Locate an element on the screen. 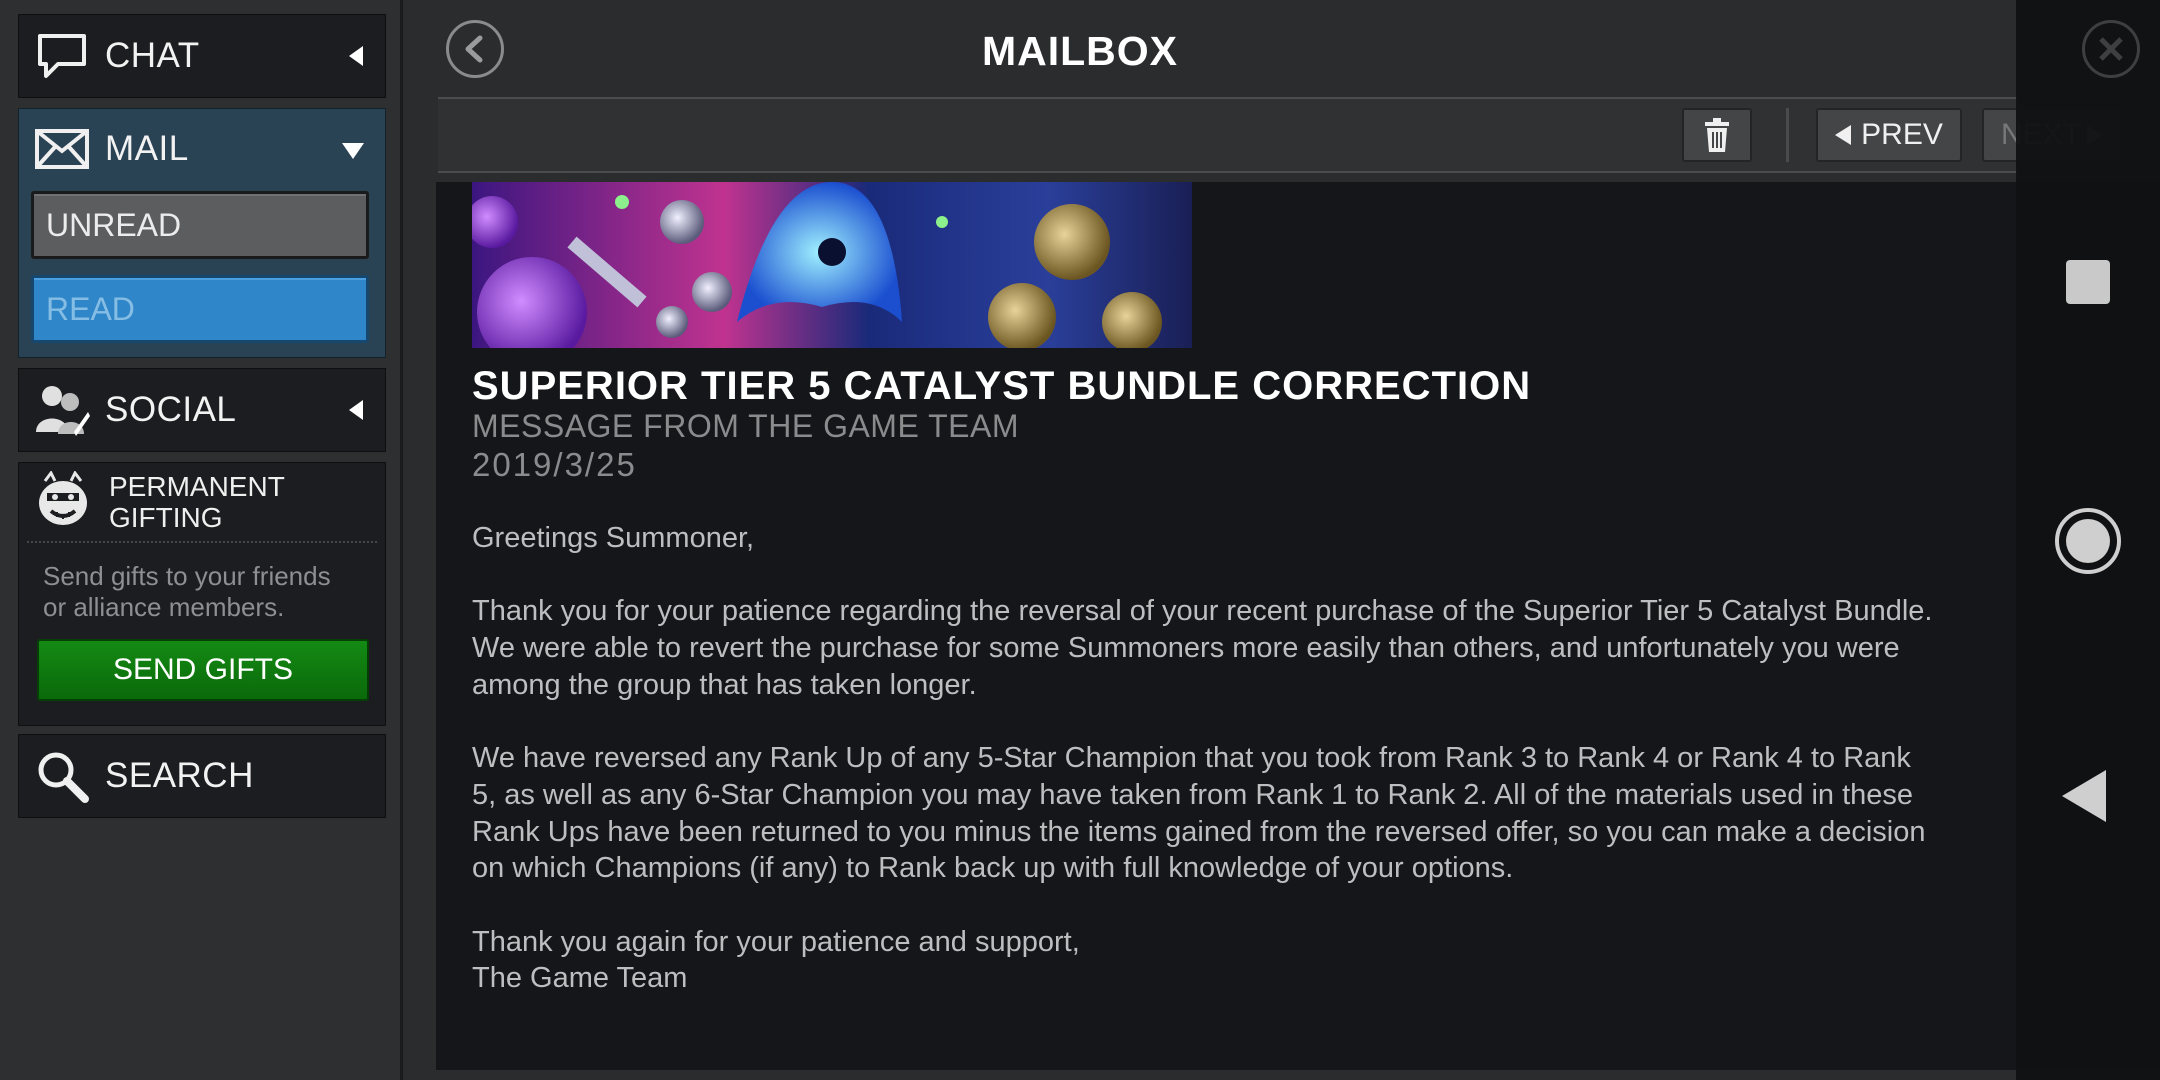 This screenshot has height=1080, width=2160. envelope-icon is located at coordinates (62, 149).